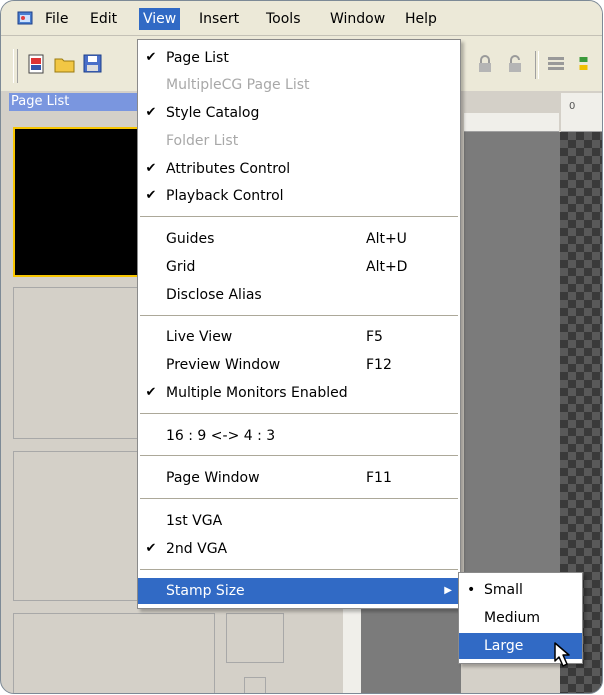 Image resolution: width=604 pixels, height=695 pixels. Describe the element at coordinates (299, 549) in the screenshot. I see `menu-item-2nd-vga: ✔ 2nd VGA` at that location.